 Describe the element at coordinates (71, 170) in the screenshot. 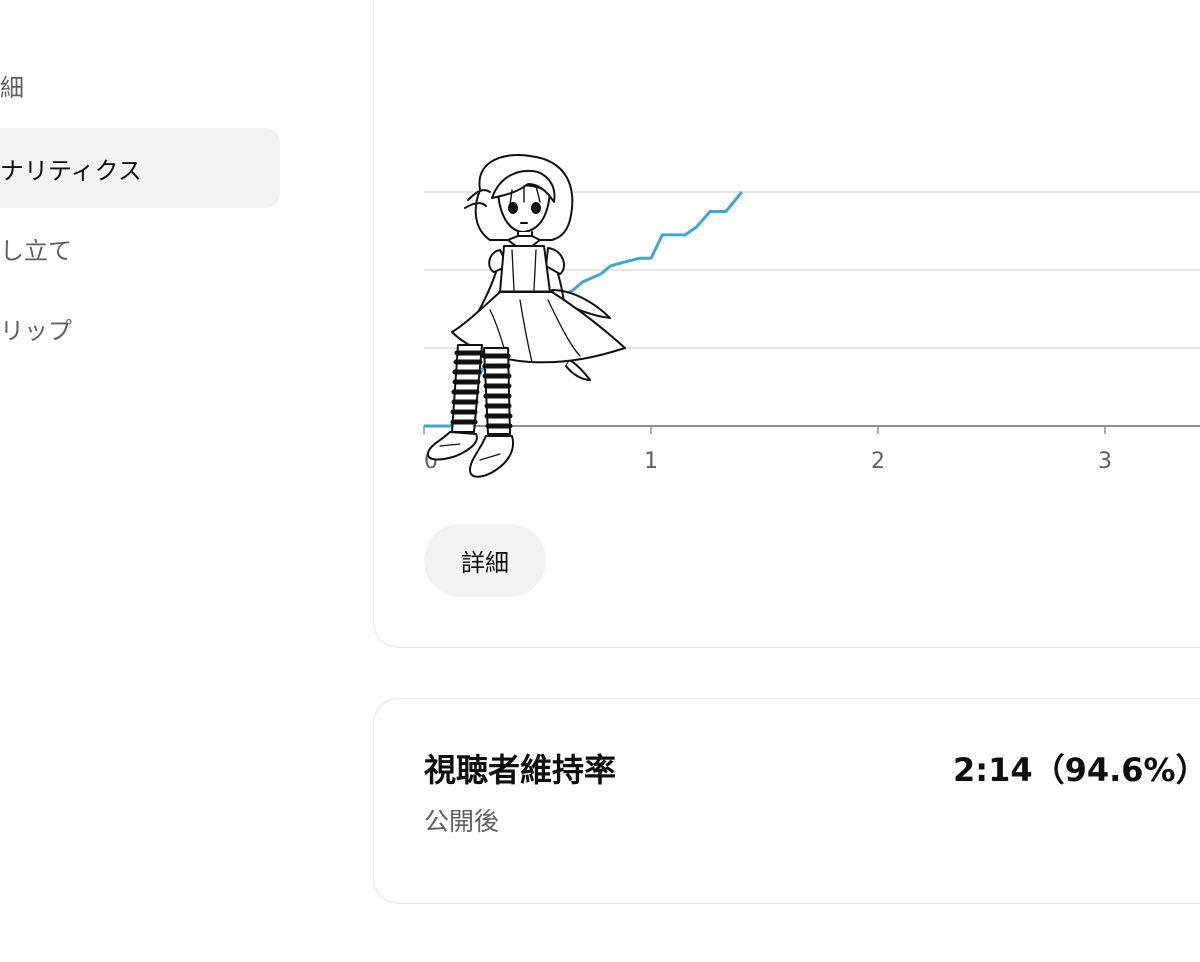

I see `sidebar-item-label: ナリティクス` at that location.